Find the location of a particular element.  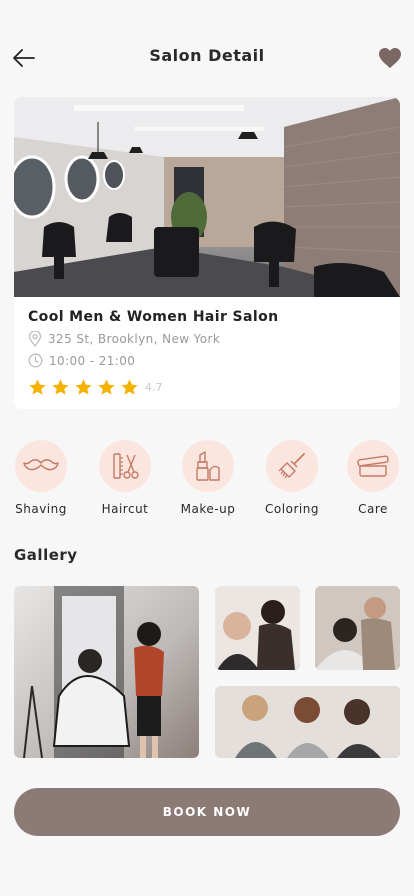

location-pin-icon is located at coordinates (35, 339).